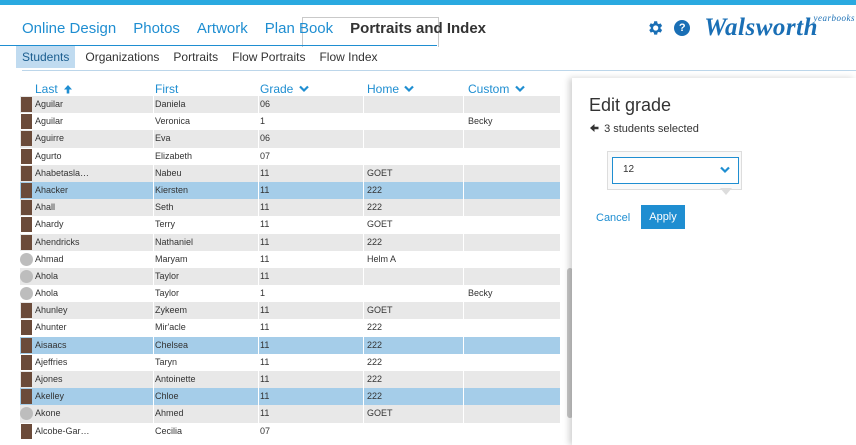 Image resolution: width=856 pixels, height=445 pixels. Describe the element at coordinates (165, 224) in the screenshot. I see `cell-first: Terry` at that location.